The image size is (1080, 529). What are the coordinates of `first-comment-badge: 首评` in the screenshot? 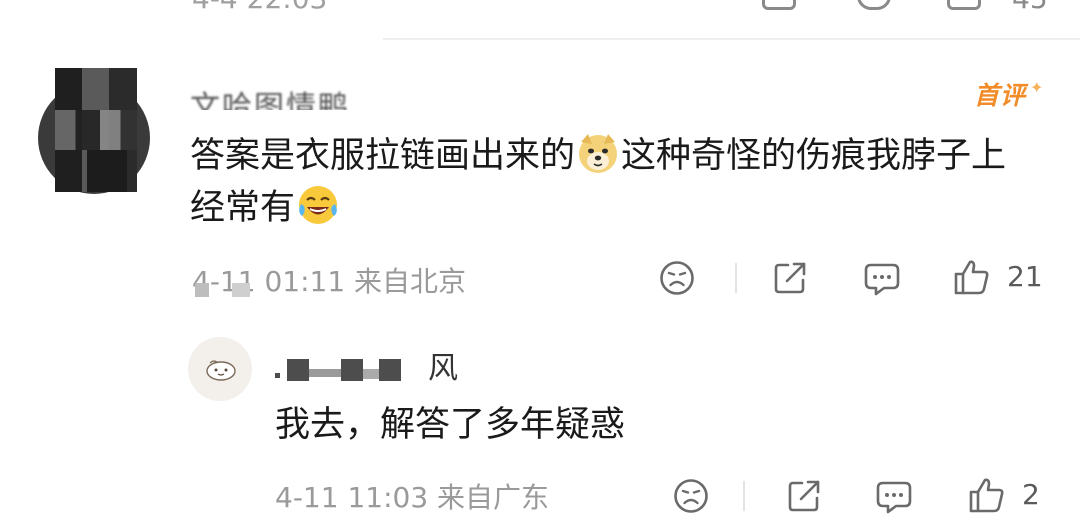 It's located at (1000, 95).